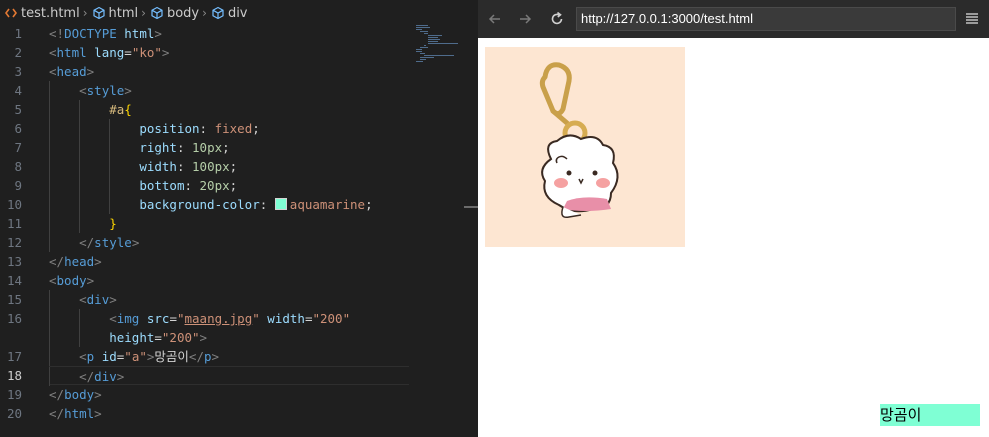  I want to click on code-line: 11 }, so click(239, 223).